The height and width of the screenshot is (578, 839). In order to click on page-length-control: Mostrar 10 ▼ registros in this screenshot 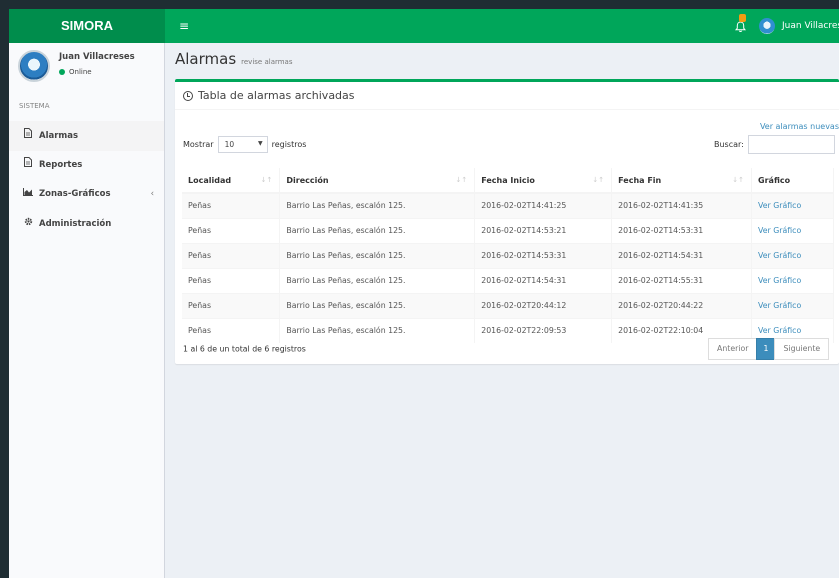, I will do `click(244, 144)`.